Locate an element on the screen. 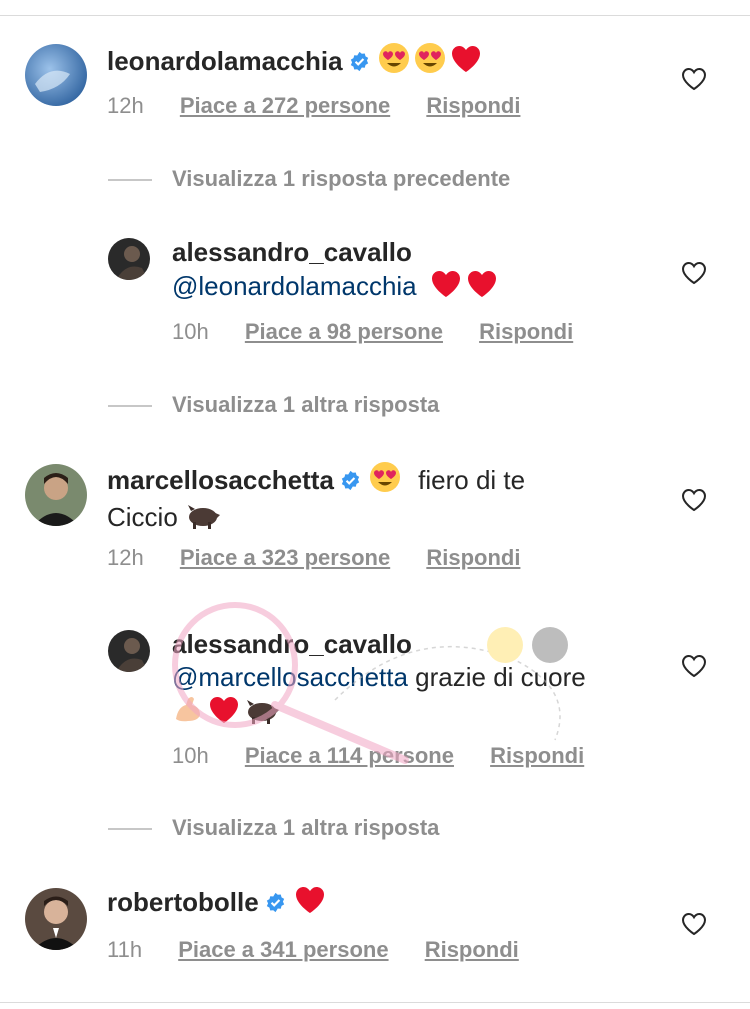 This screenshot has height=1009, width=750. timestamp: 11h is located at coordinates (125, 949).